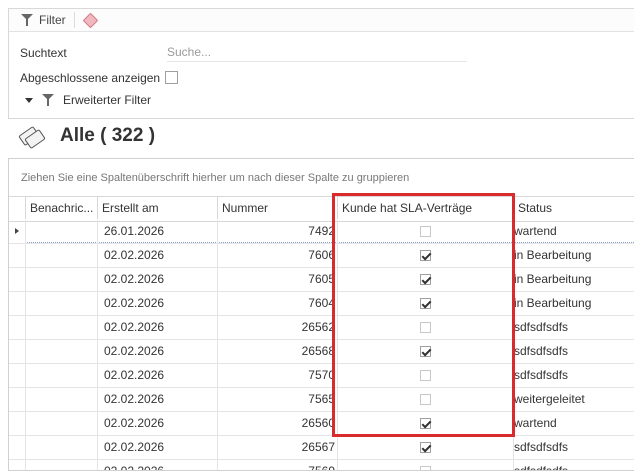  What do you see at coordinates (74, 20) in the screenshot?
I see `divider` at bounding box center [74, 20].